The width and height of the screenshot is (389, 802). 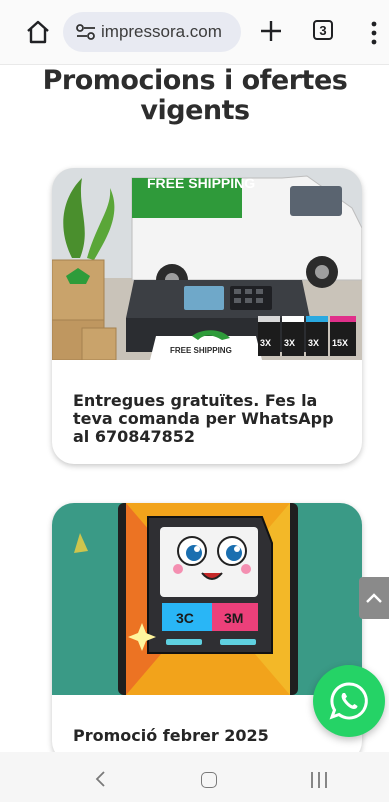 I want to click on browser-toolbar: impressora.com 3, so click(x=194, y=32).